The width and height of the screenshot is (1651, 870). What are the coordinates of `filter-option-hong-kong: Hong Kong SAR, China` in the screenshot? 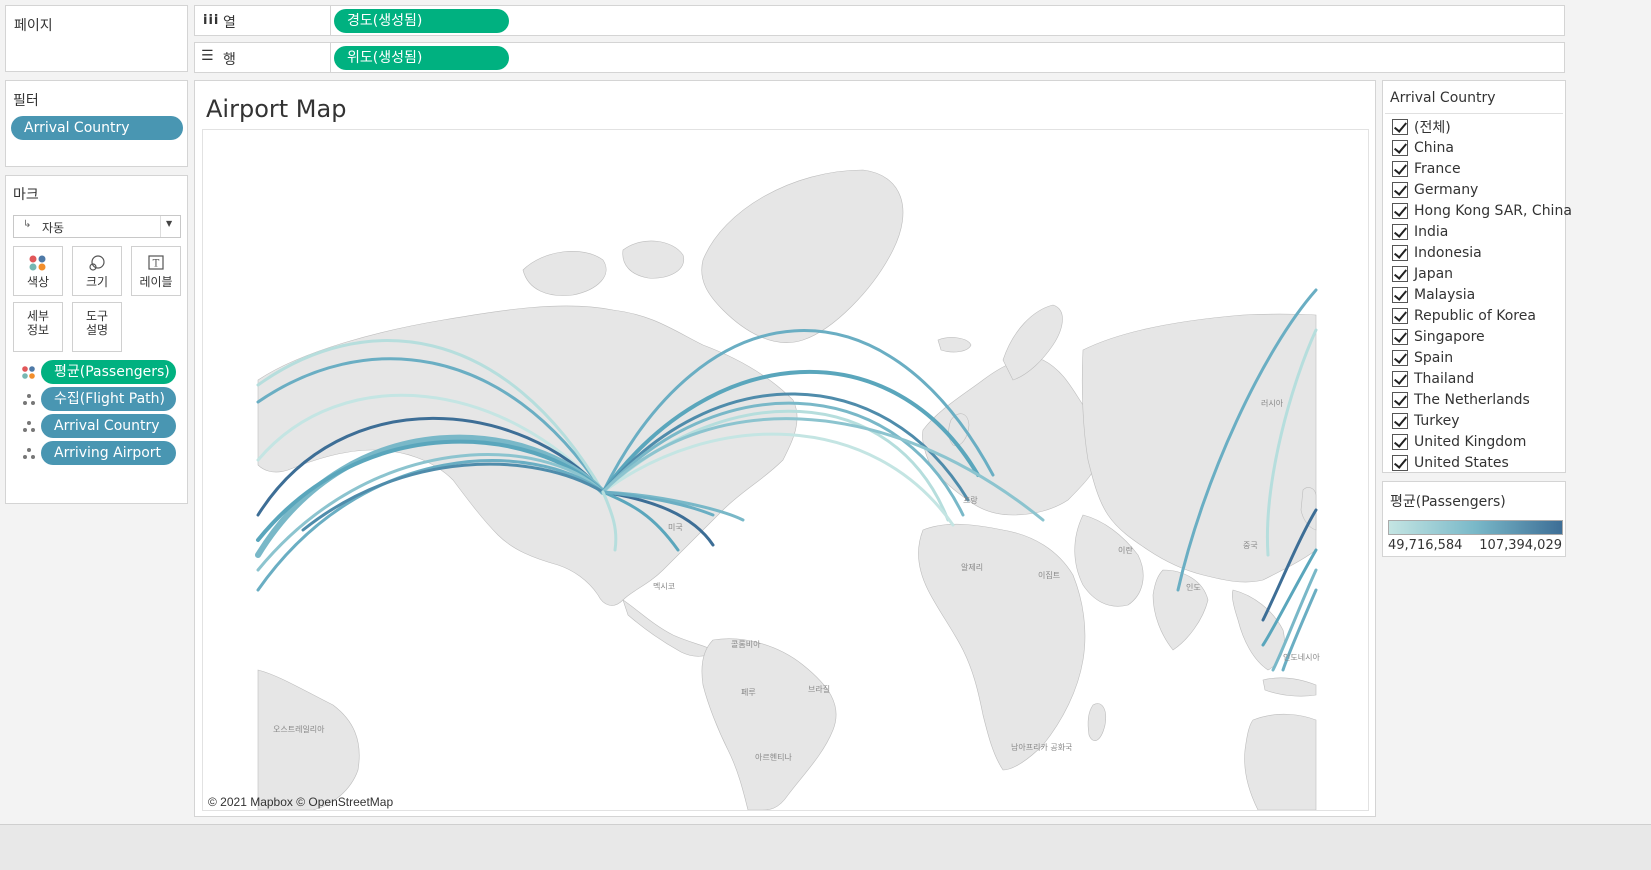 It's located at (1482, 211).